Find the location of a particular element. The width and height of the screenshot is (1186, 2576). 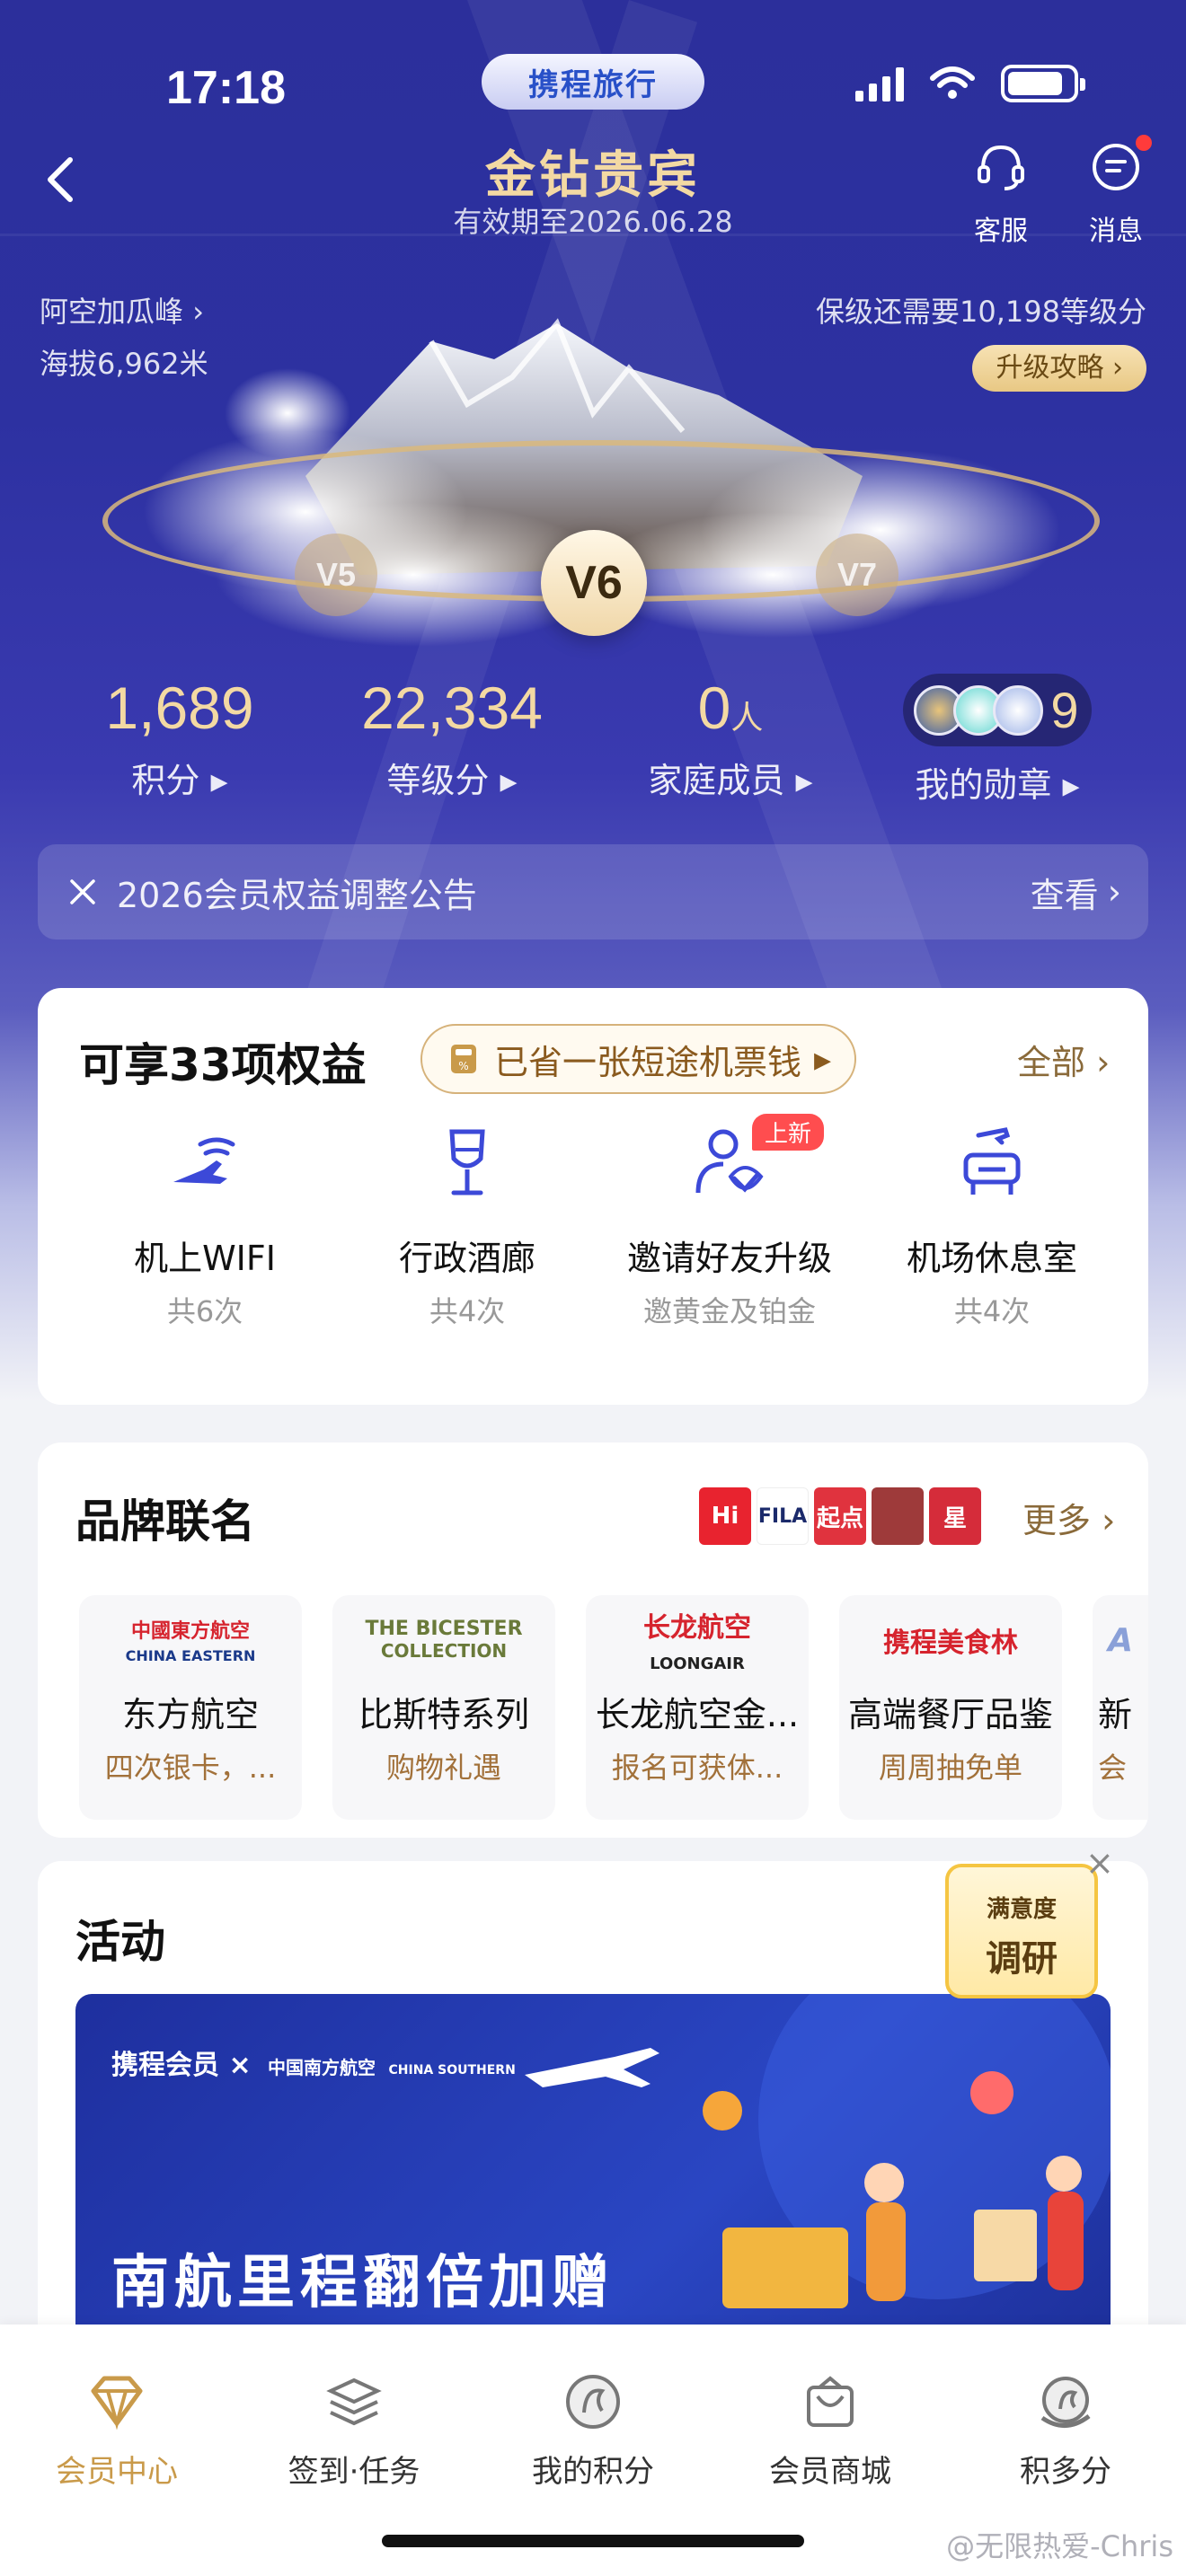

china-eastern-logo: 中國東方航空 CHINA EASTERN is located at coordinates (190, 1640).